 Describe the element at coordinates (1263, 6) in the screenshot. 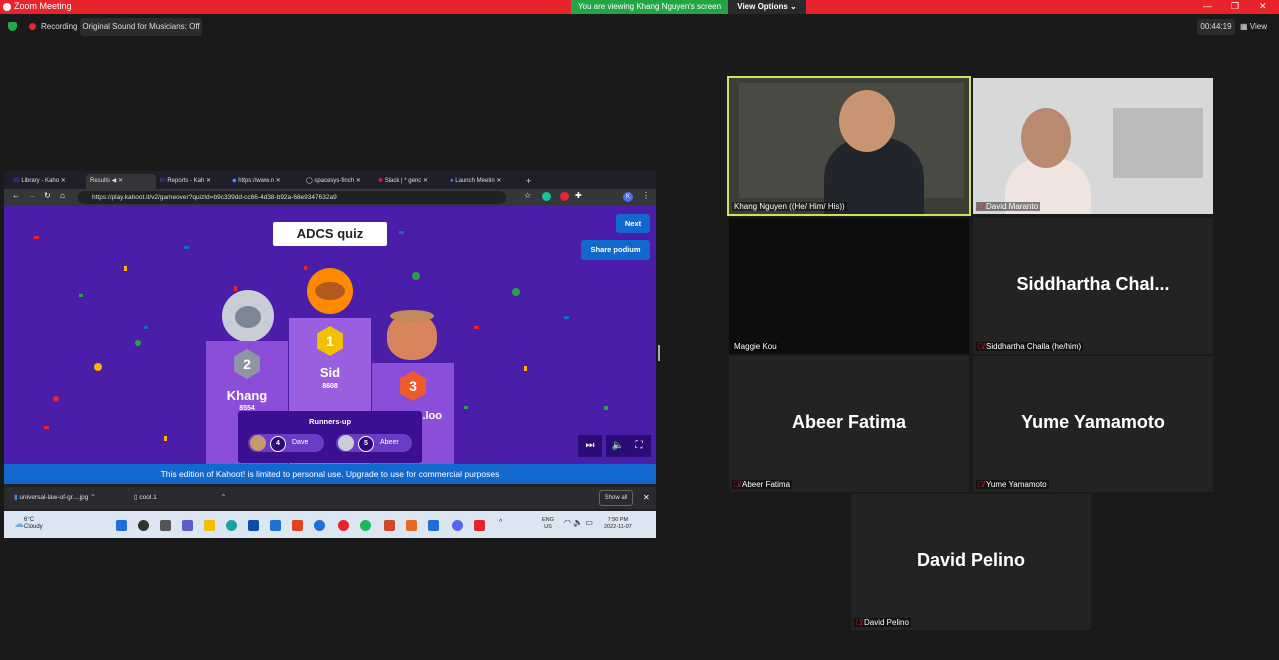

I see `close-button: ✕` at that location.